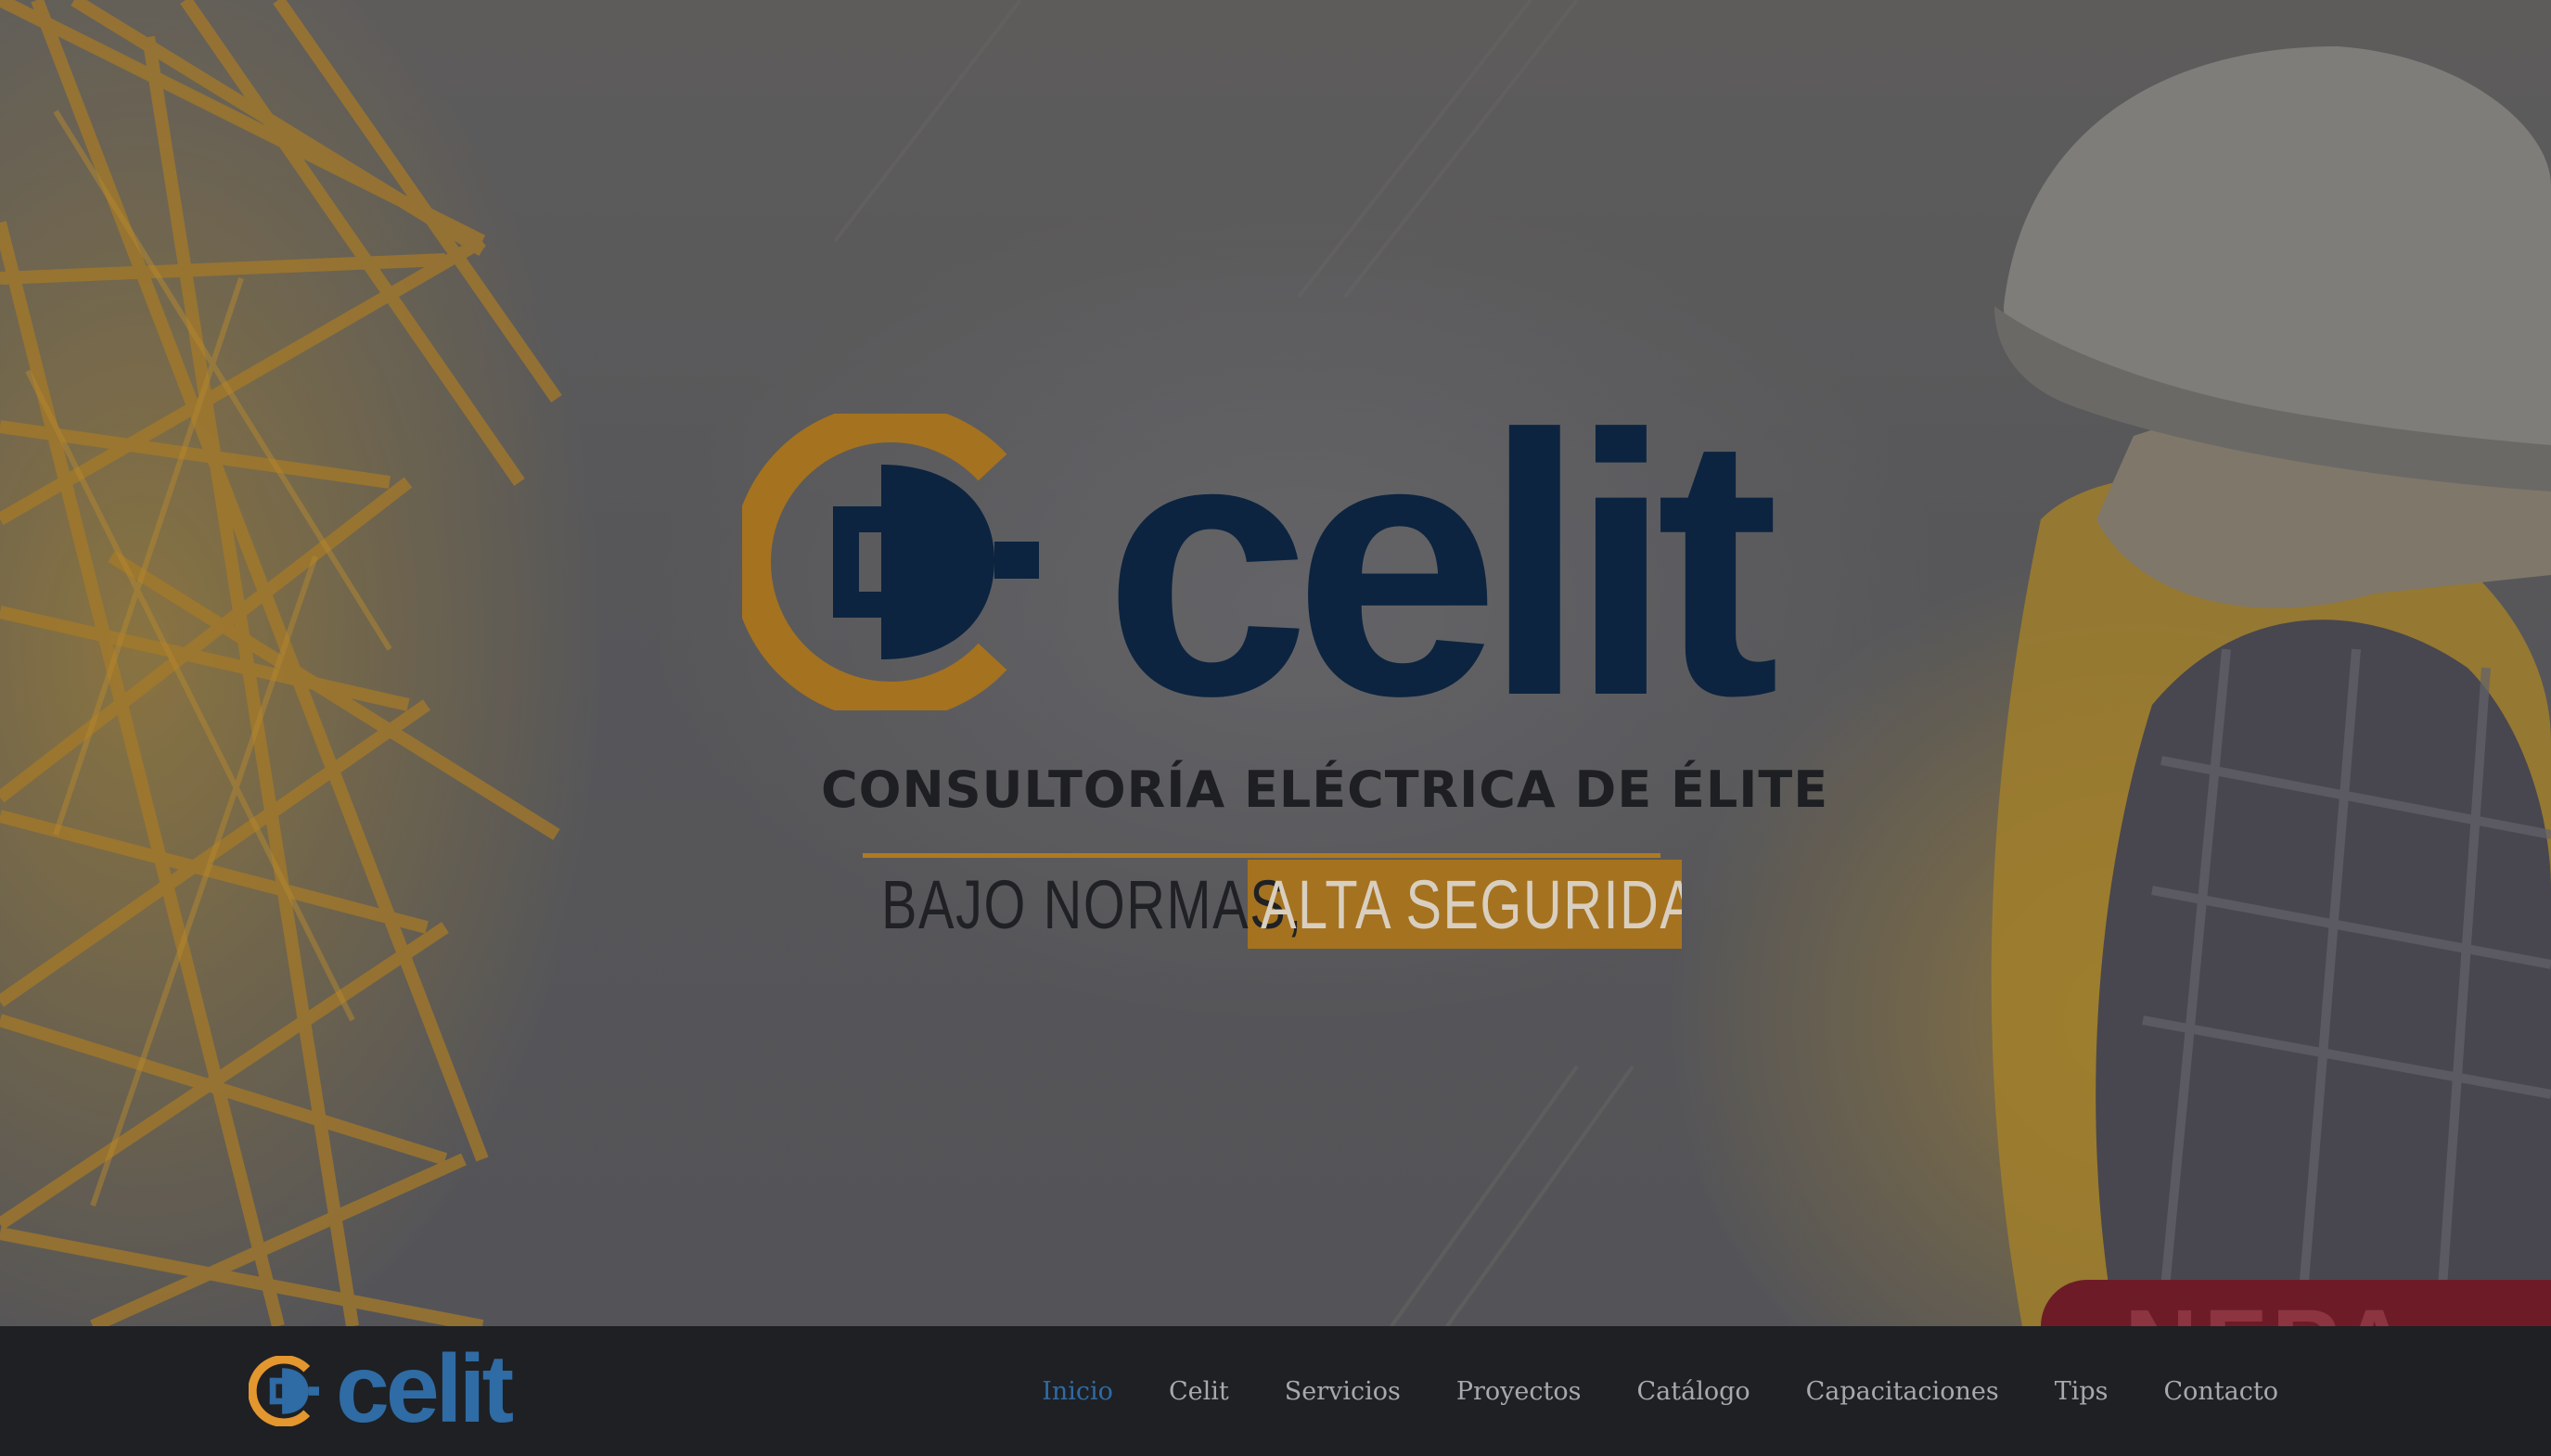  Describe the element at coordinates (1902, 1391) in the screenshot. I see `nav-item-capacitaciones: Capacitaciones` at that location.